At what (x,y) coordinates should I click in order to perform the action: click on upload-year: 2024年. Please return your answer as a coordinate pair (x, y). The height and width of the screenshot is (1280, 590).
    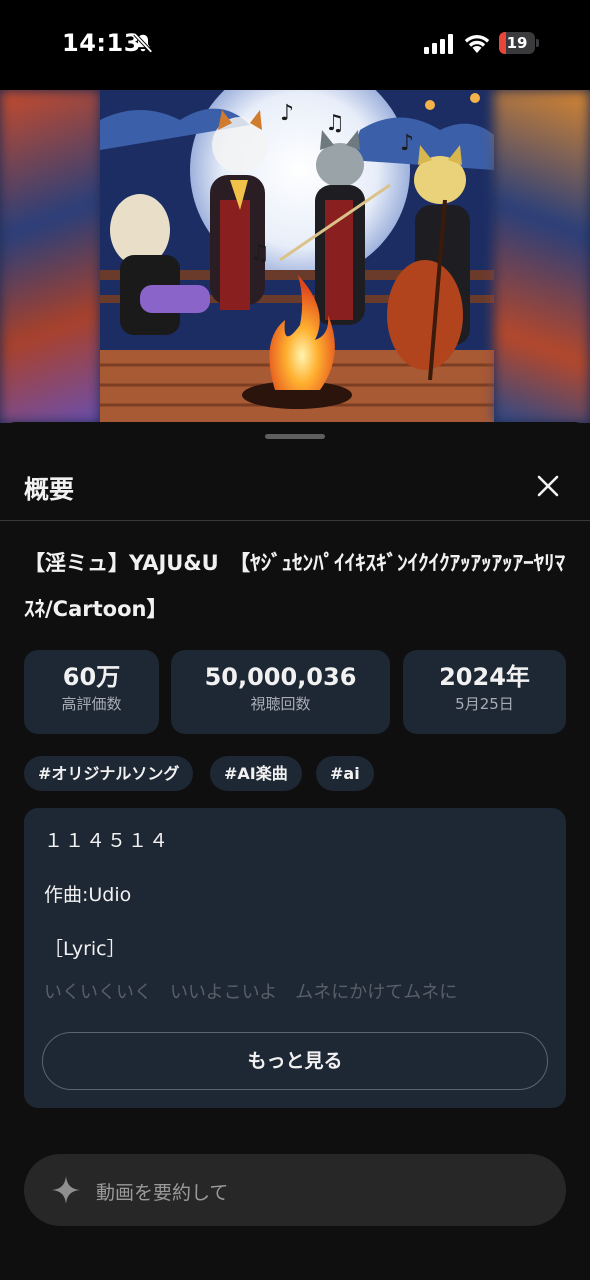
    Looking at the image, I should click on (484, 677).